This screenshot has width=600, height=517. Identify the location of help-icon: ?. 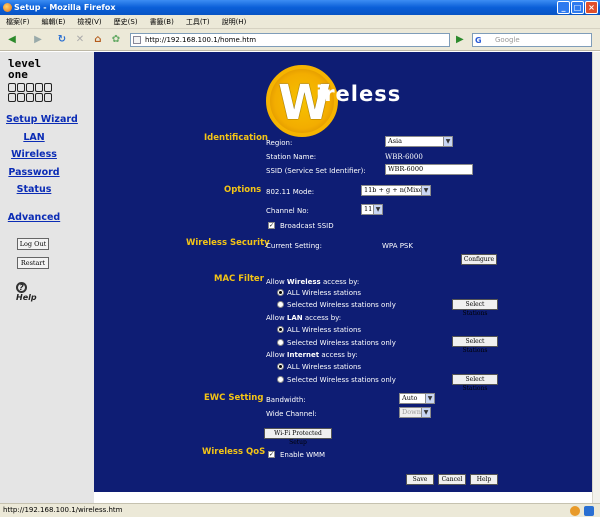
(21, 287).